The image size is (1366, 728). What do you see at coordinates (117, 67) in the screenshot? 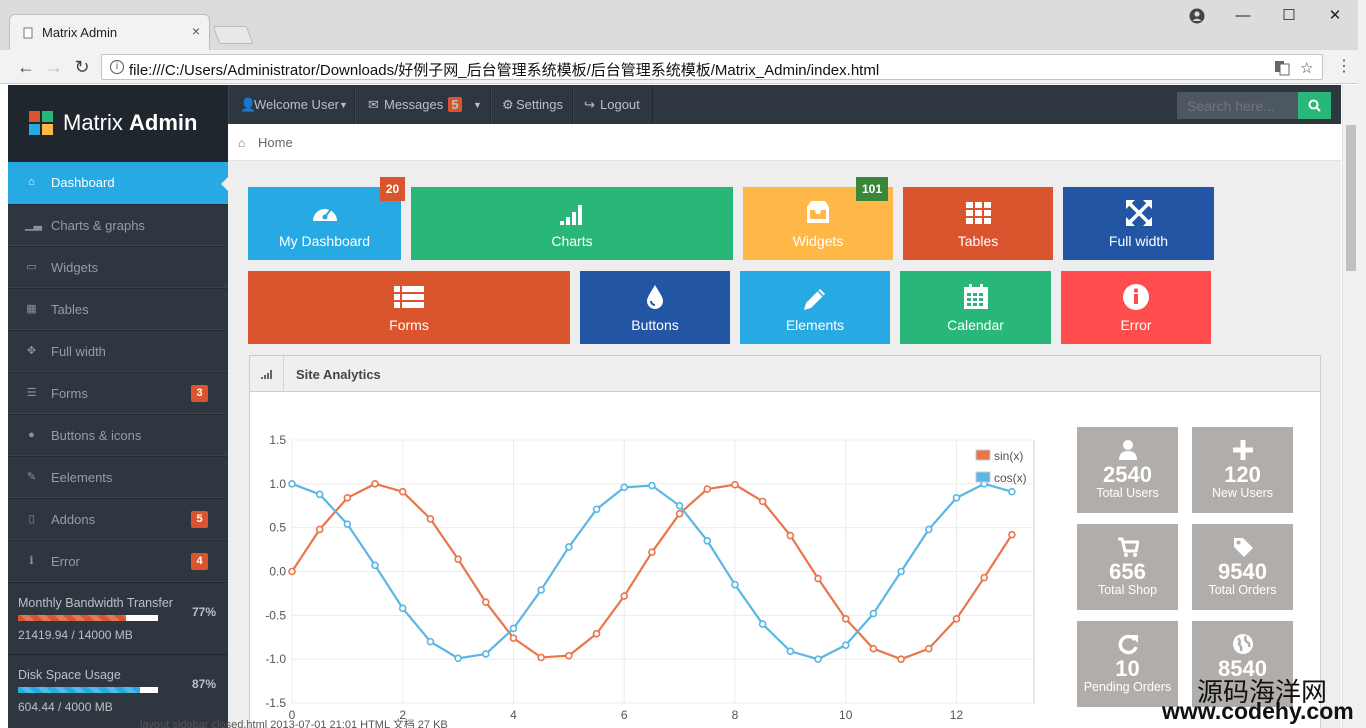
I see `info-icon: i` at bounding box center [117, 67].